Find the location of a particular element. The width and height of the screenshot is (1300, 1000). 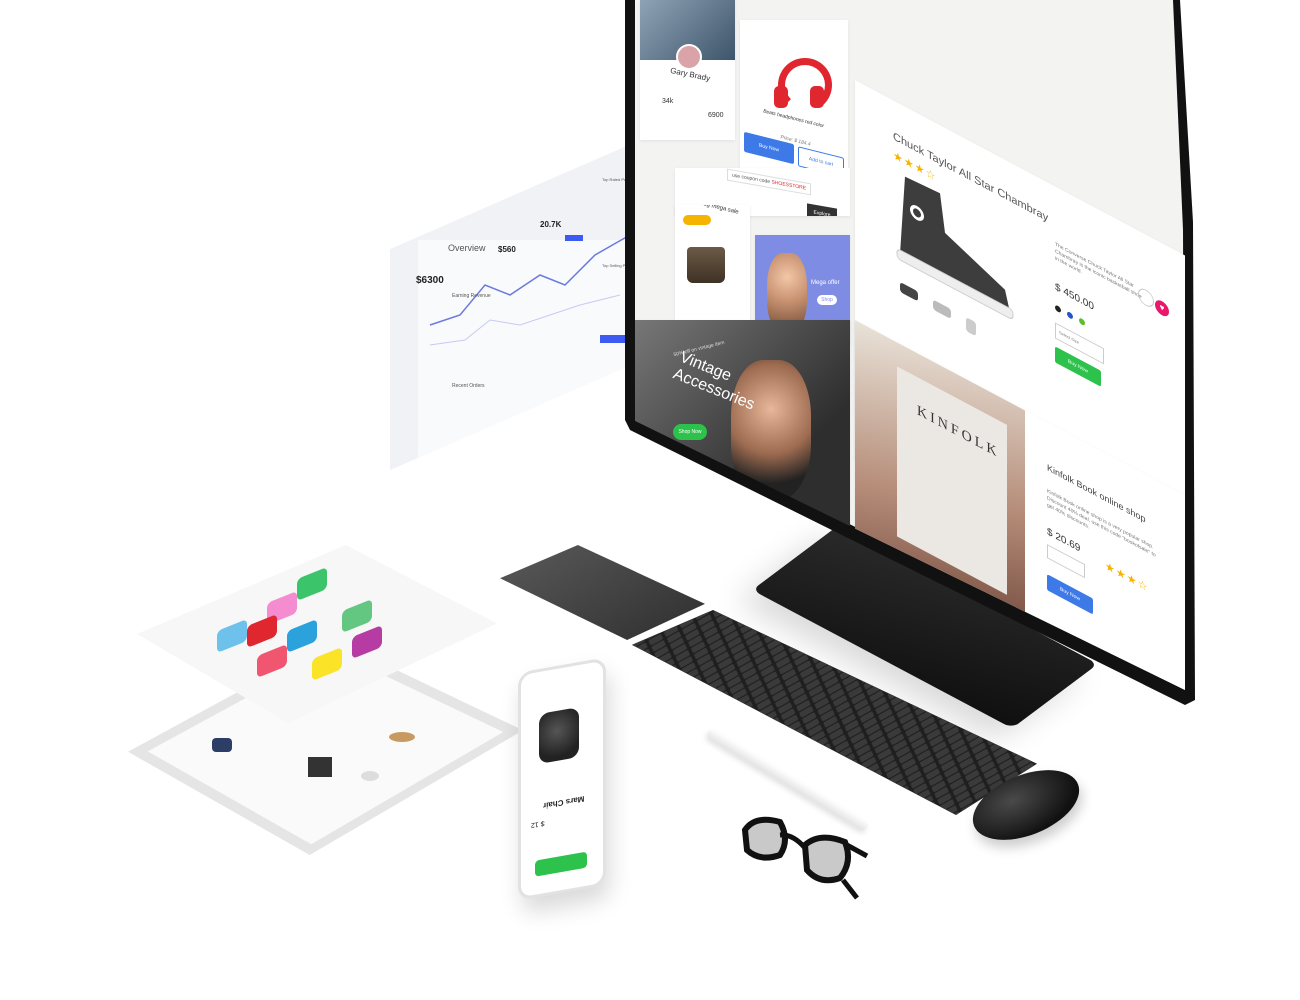

vintage-shop-button: Shop Now is located at coordinates (690, 432).